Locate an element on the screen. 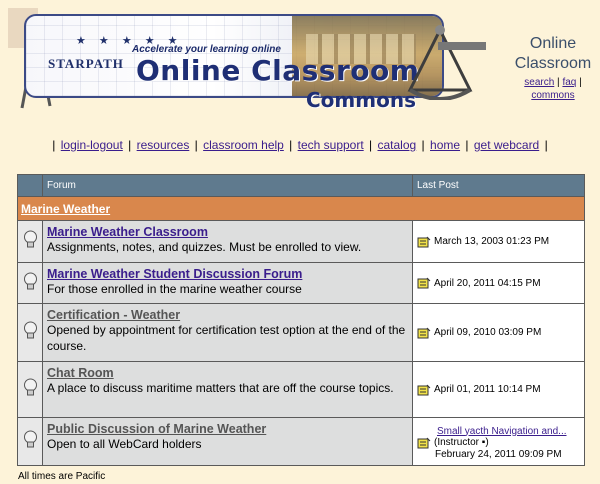 This screenshot has height=484, width=600. table-header-row: Forum Last Post is located at coordinates (301, 185).